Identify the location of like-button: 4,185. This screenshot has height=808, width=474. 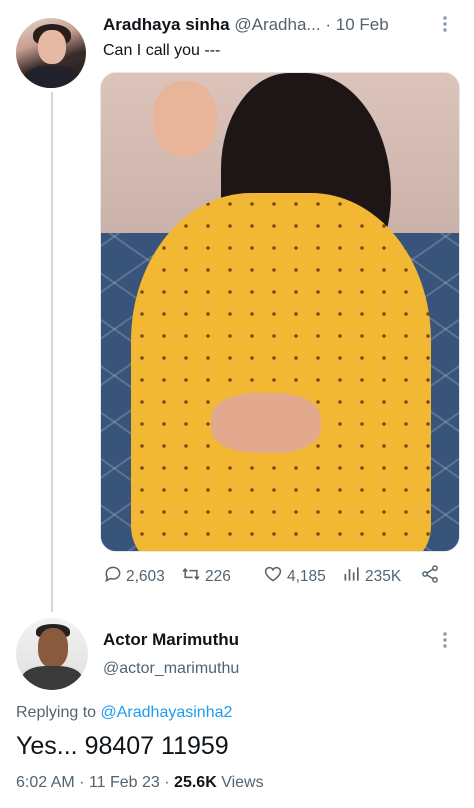
(294, 576).